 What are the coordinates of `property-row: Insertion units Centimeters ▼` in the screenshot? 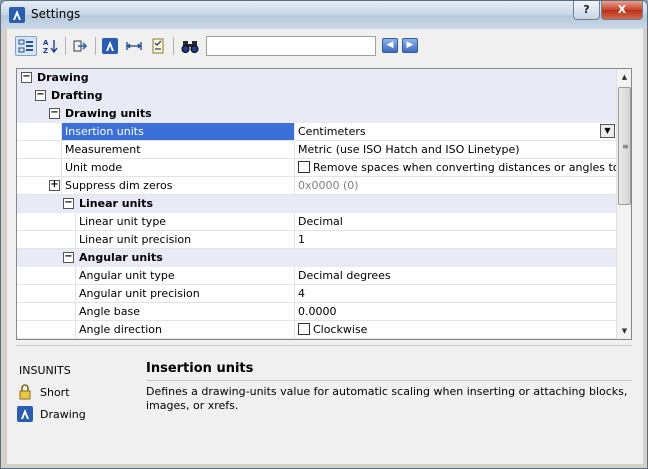 It's located at (316, 132).